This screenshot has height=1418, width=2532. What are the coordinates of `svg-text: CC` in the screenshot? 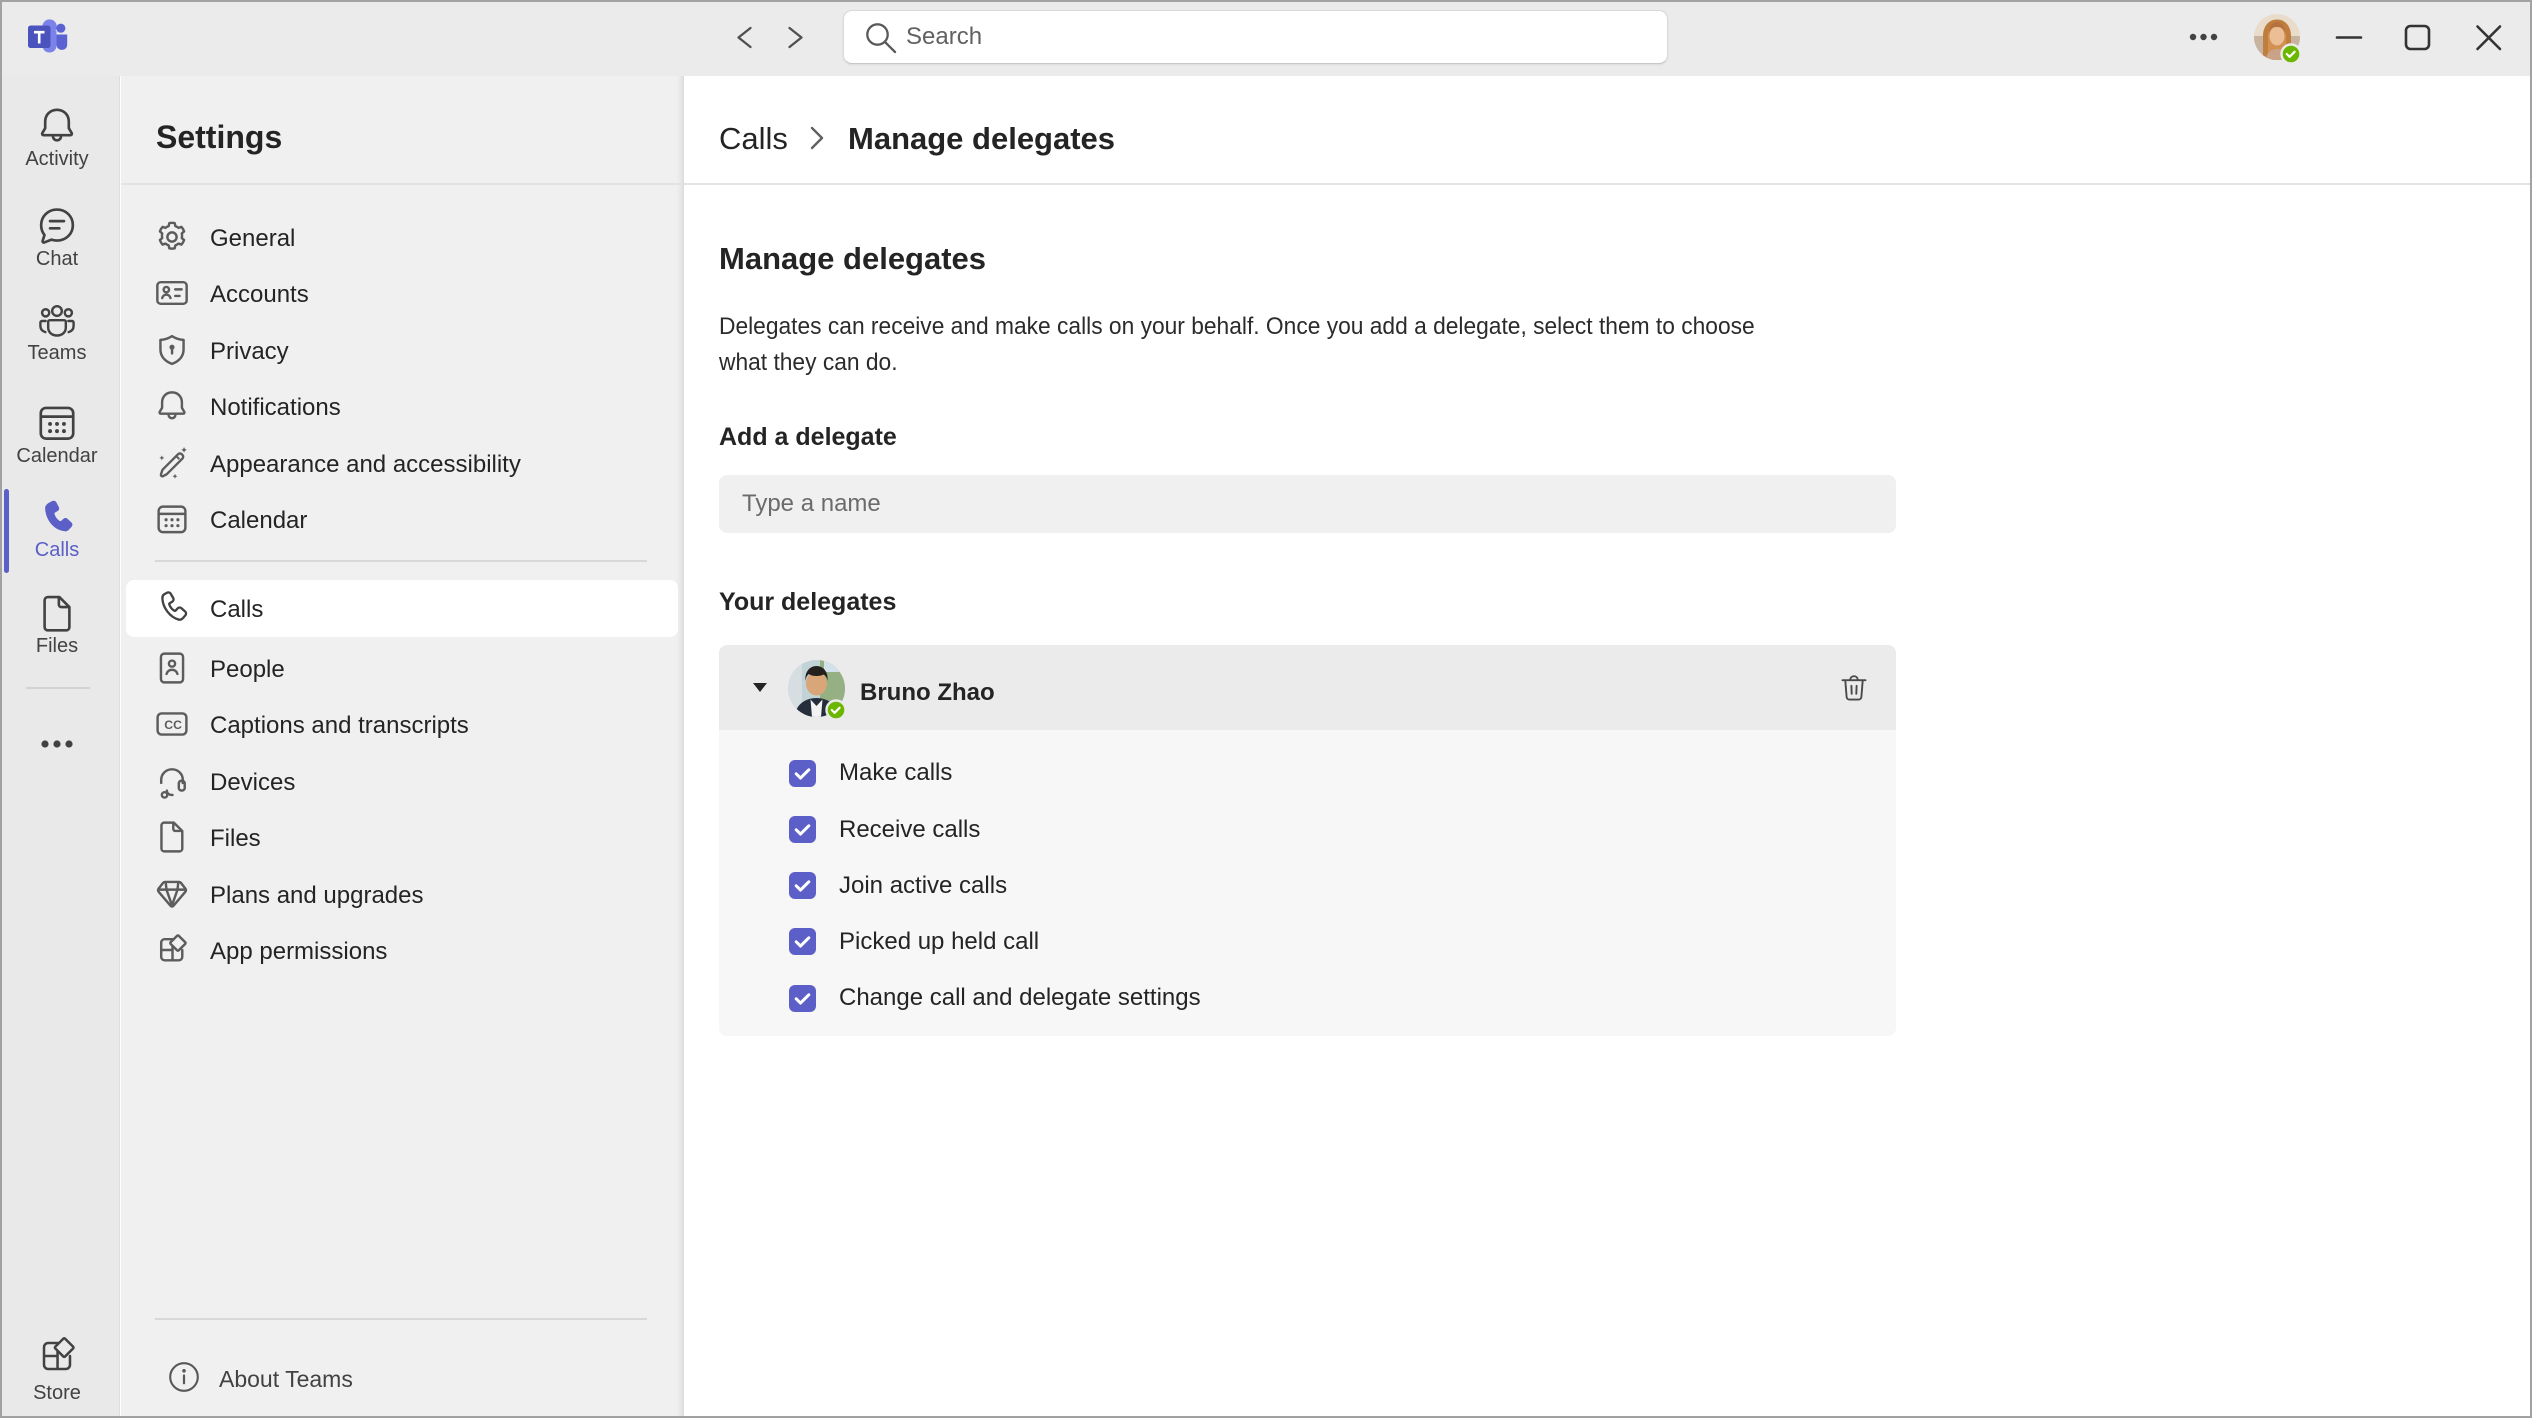 It's located at (173, 725).